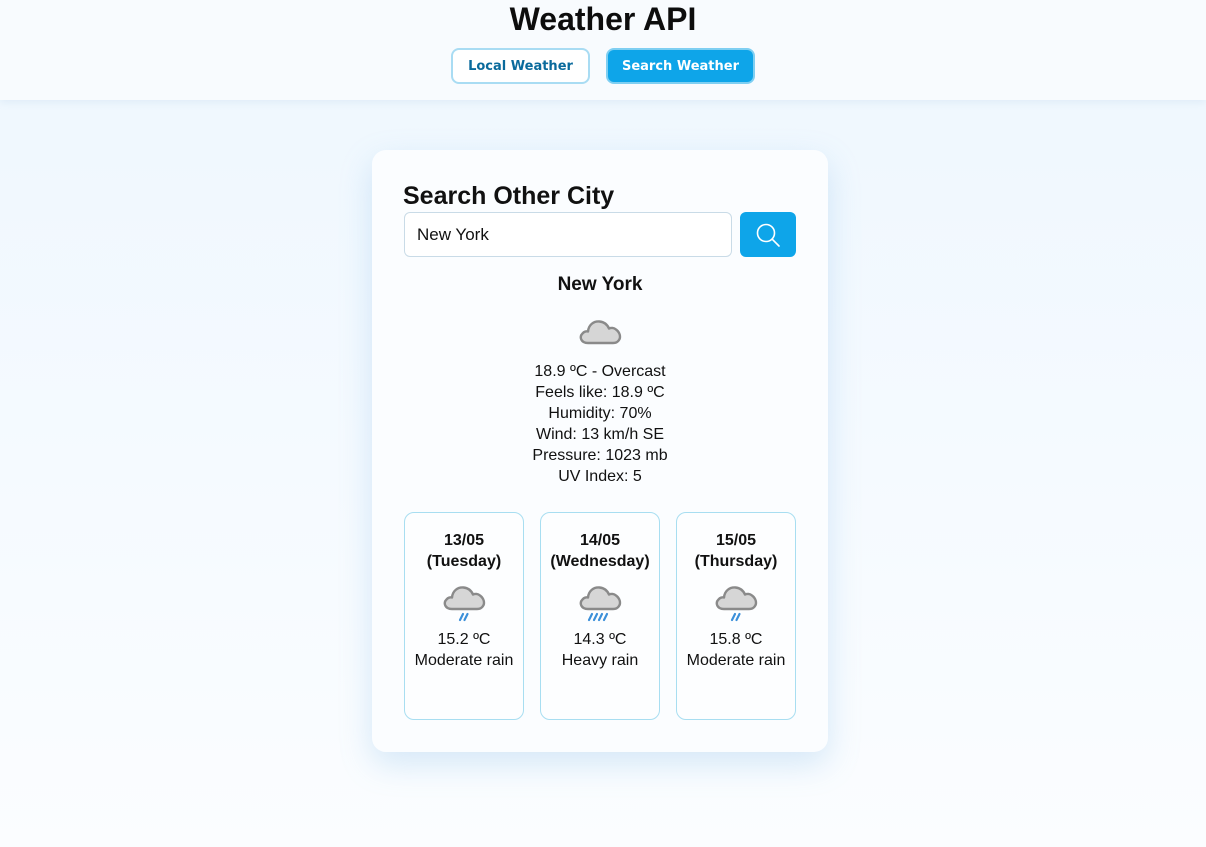 Image resolution: width=1206 pixels, height=847 pixels. What do you see at coordinates (600, 639) in the screenshot?
I see `forecast-temp: 14.3 ºC` at bounding box center [600, 639].